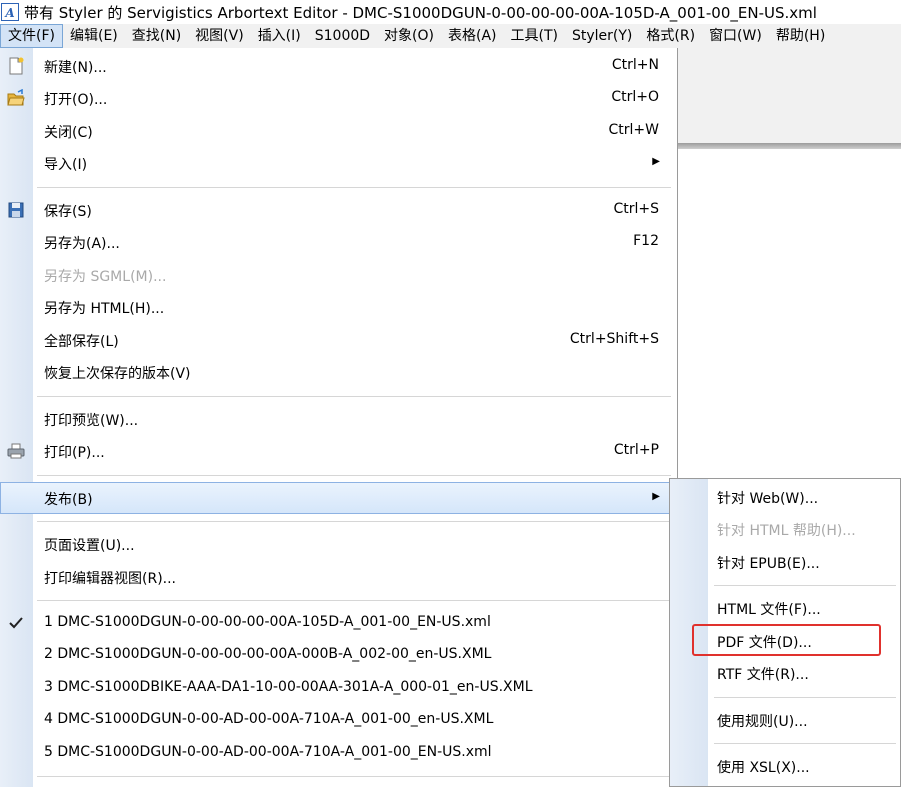 This screenshot has width=901, height=787. I want to click on menu-format: 格式(R), so click(670, 36).